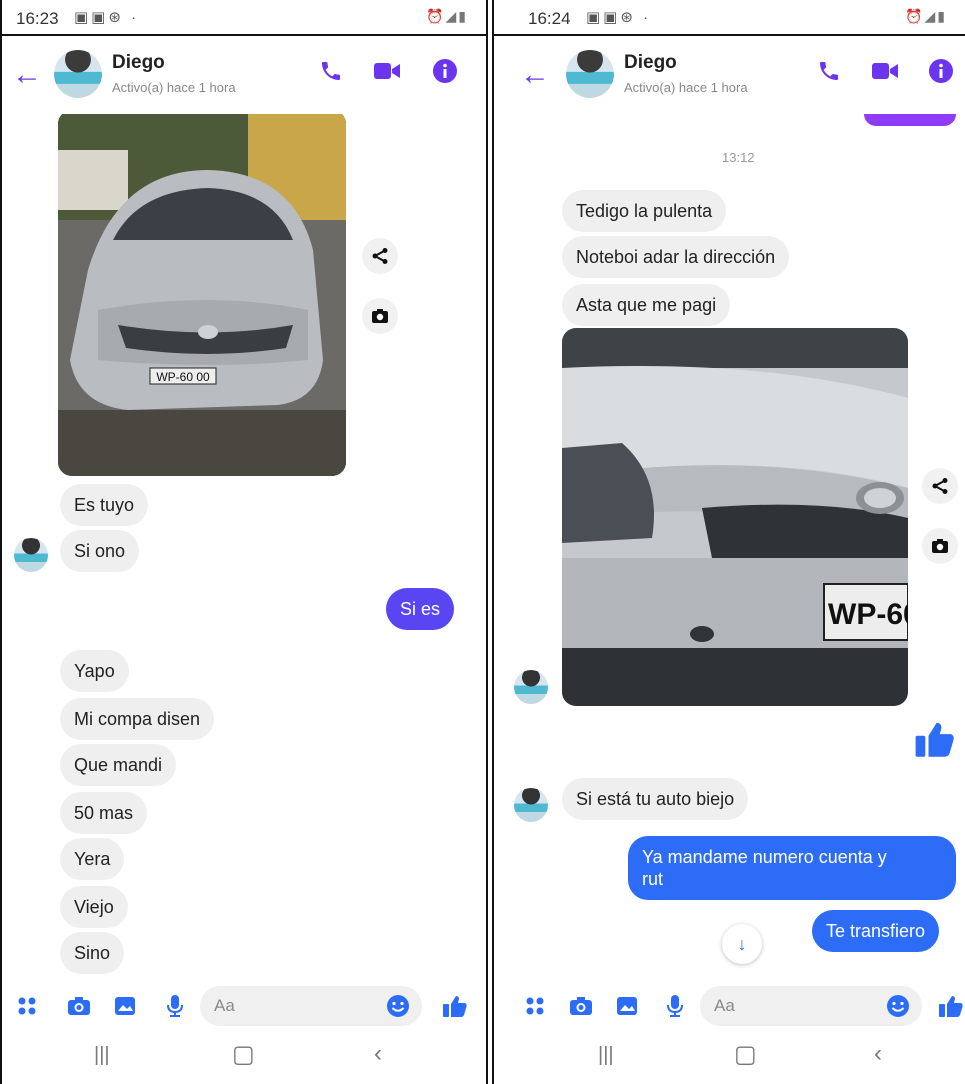  Describe the element at coordinates (104, 813) in the screenshot. I see `message-bubble: 50 mas` at that location.